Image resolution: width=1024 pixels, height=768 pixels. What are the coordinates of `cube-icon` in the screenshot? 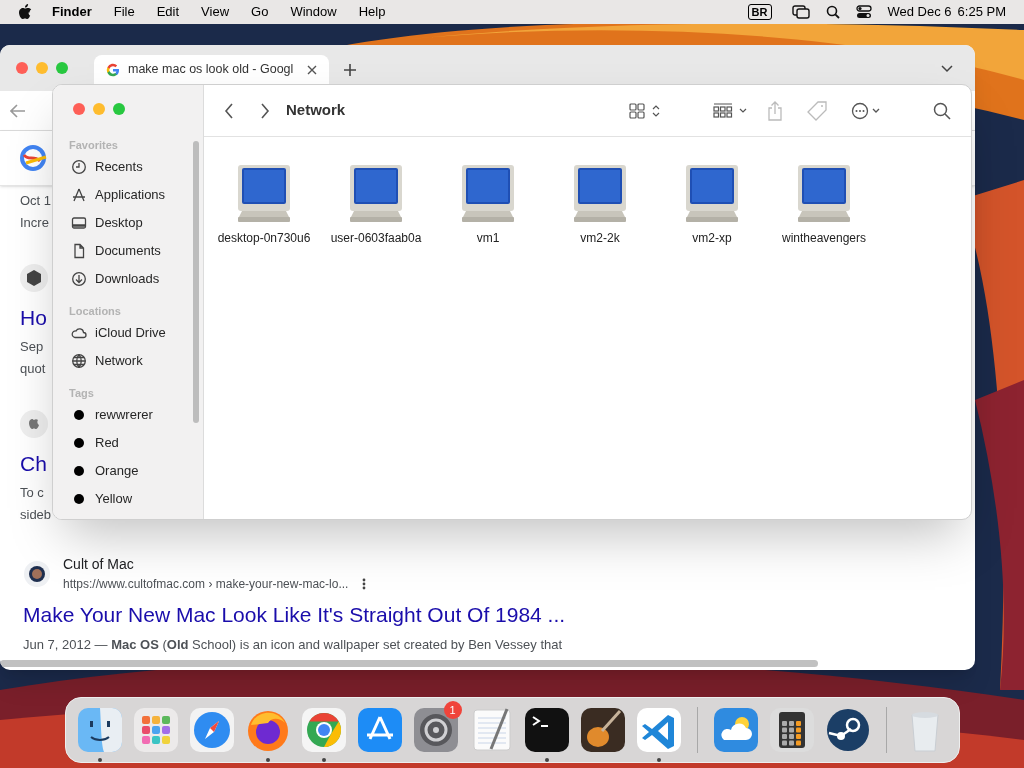 It's located at (34, 278).